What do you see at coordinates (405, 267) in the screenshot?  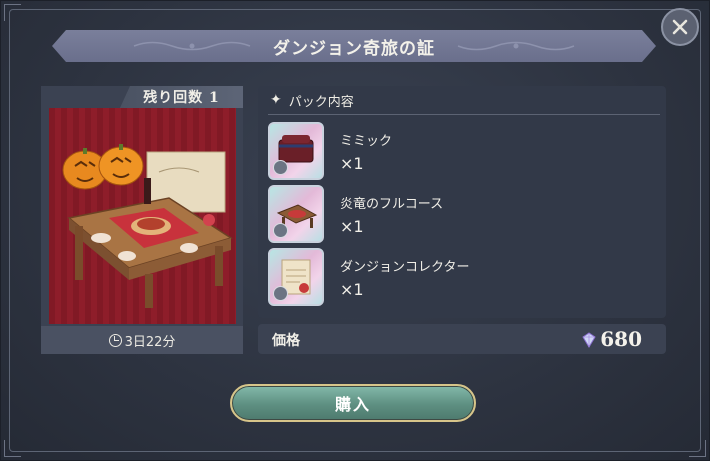 I see `item-name: ダンジョンコレクター` at bounding box center [405, 267].